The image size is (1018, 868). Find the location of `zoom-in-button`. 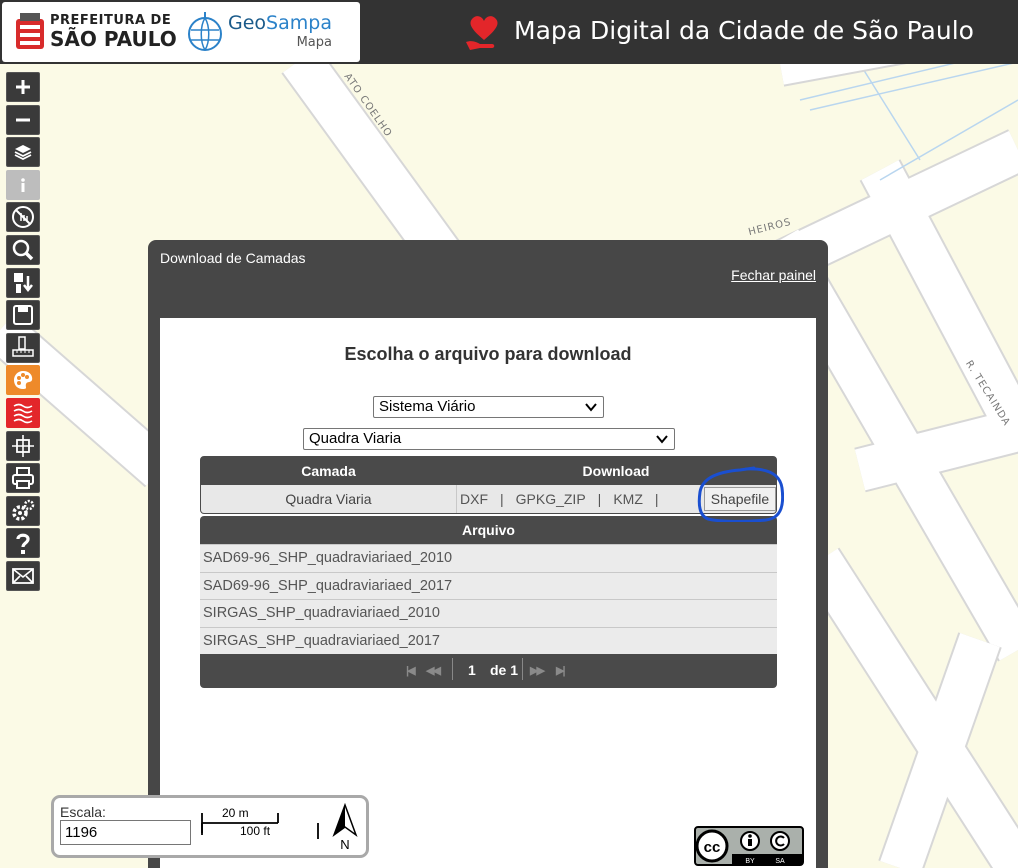

zoom-in-button is located at coordinates (23, 87).